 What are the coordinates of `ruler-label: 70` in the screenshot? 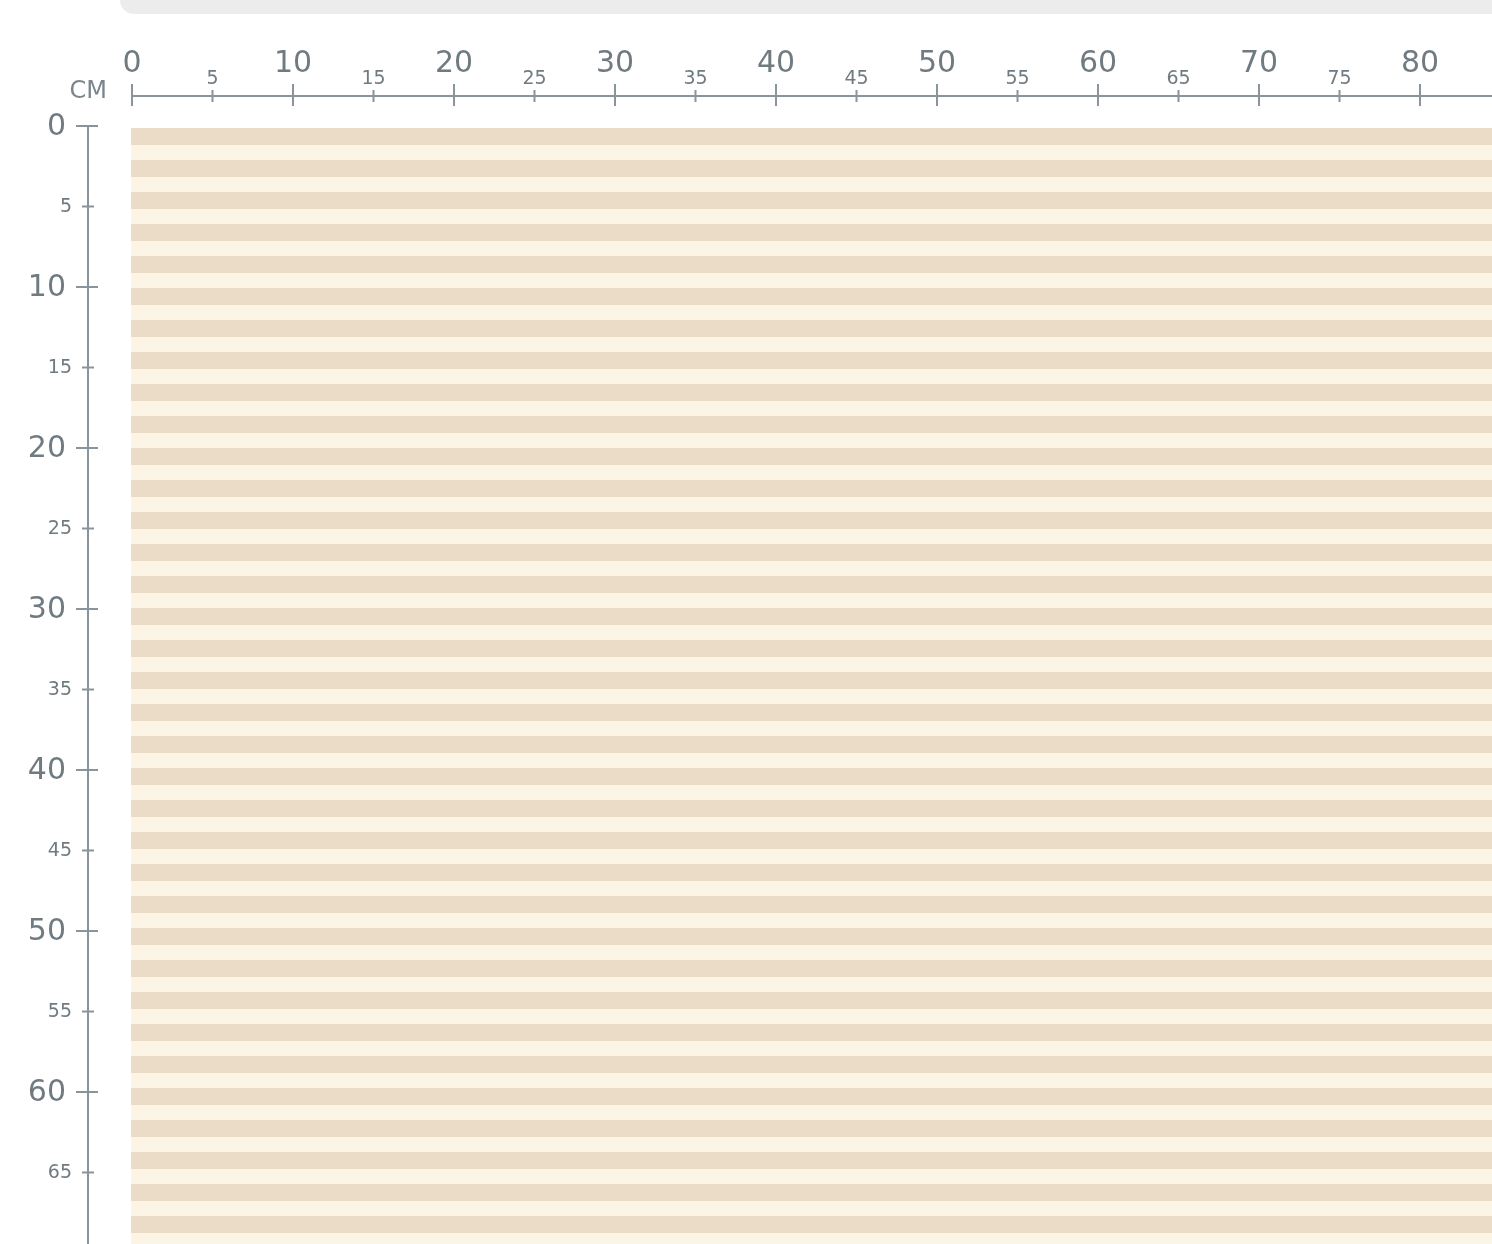 It's located at (1259, 61).